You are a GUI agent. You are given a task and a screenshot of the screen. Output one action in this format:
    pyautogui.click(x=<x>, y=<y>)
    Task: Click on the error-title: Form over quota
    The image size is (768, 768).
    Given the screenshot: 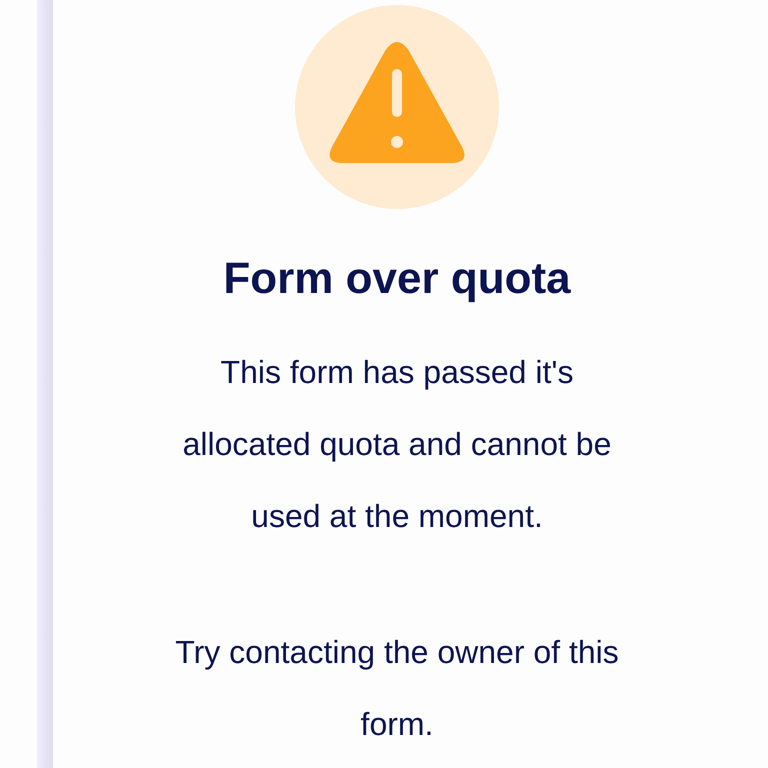 What is the action you would take?
    pyautogui.click(x=397, y=279)
    